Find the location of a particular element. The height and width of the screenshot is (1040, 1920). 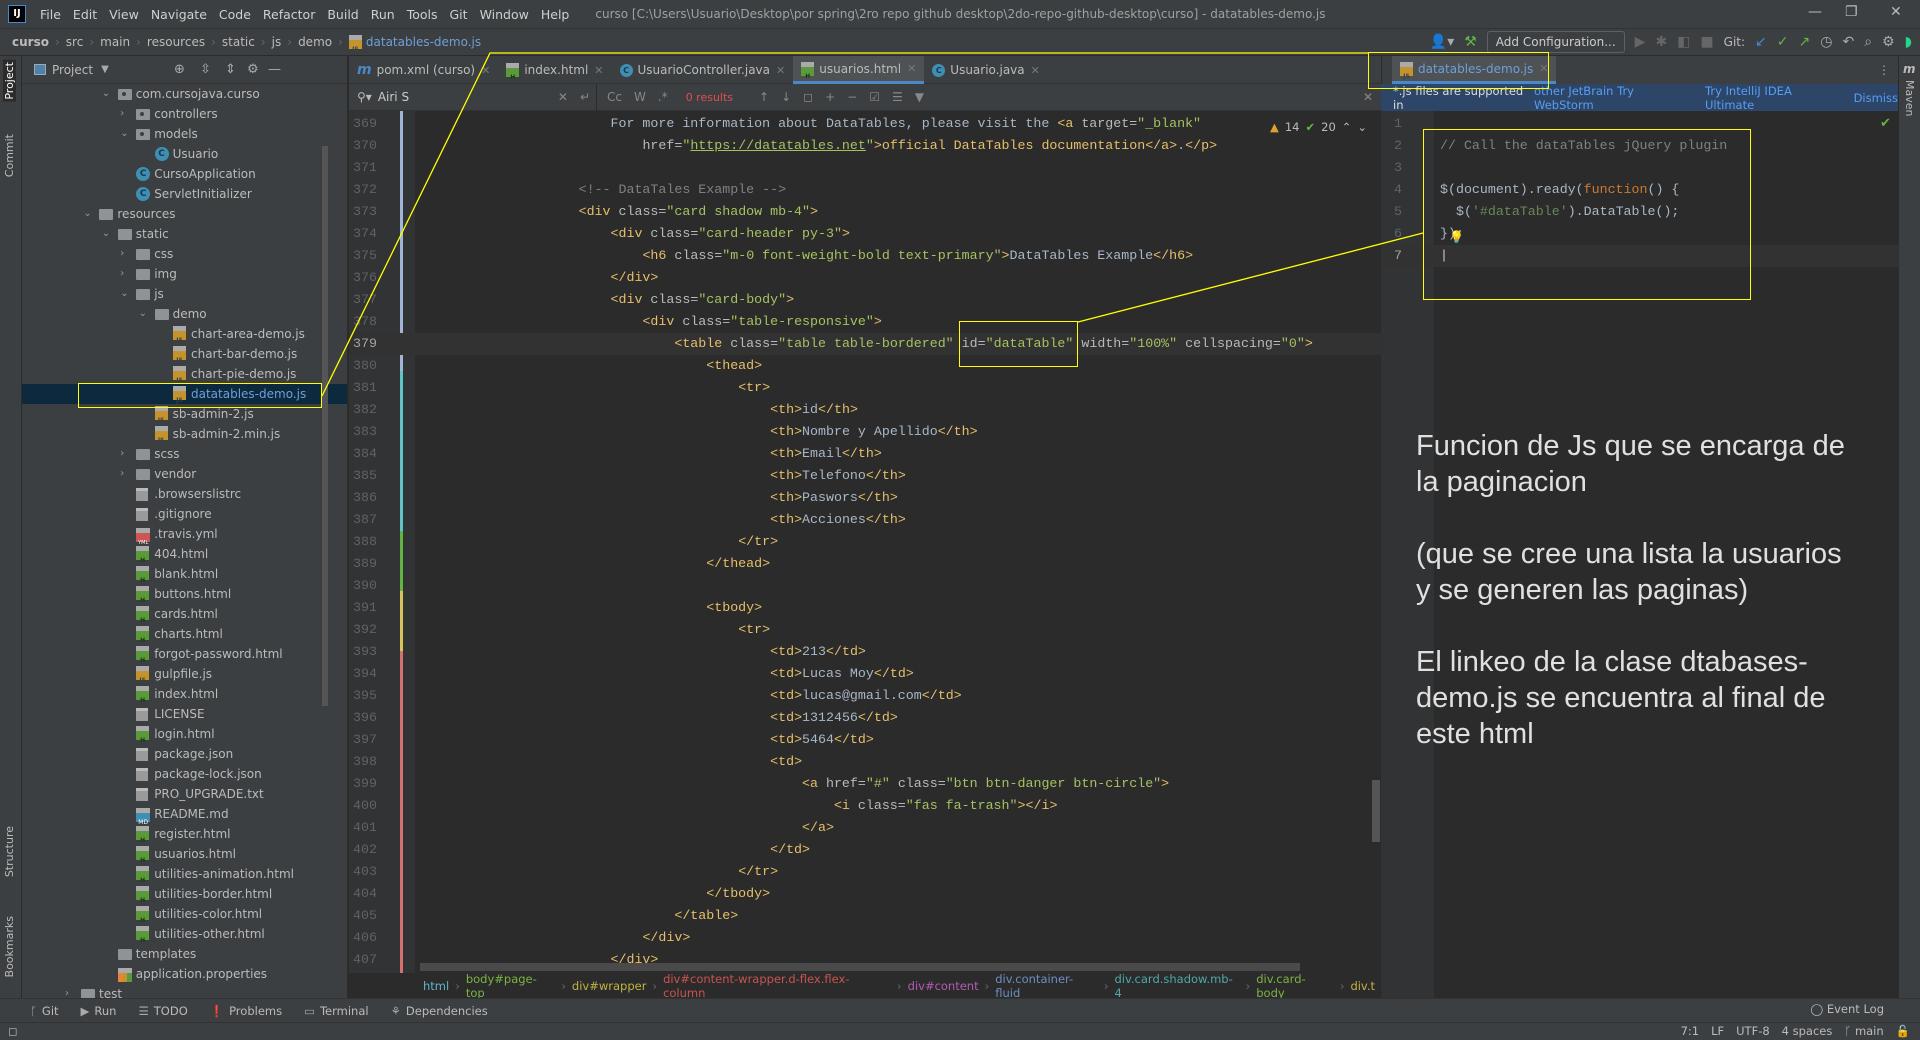

restore-button: ❐ is located at coordinates (1851, 12).